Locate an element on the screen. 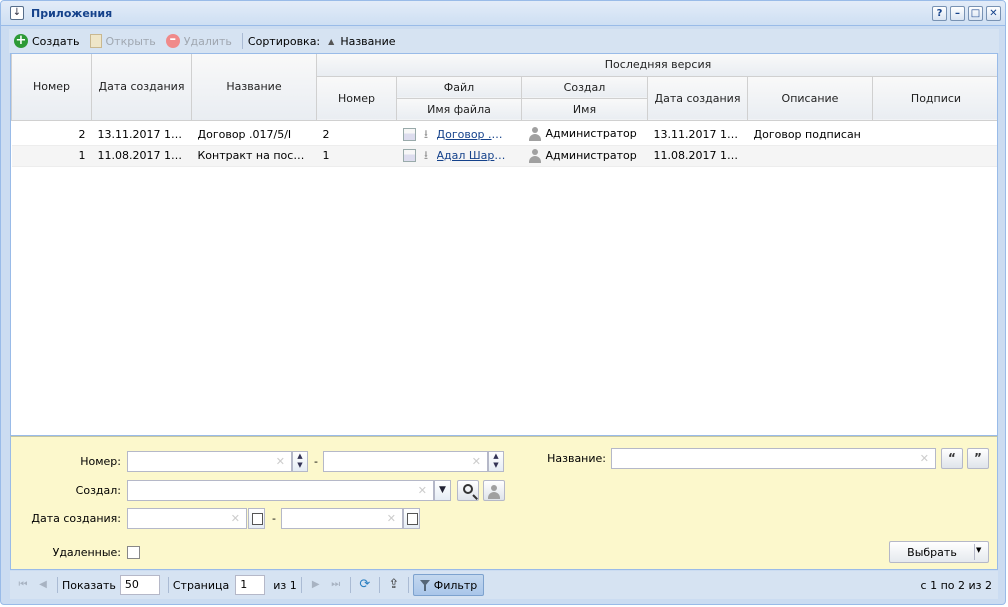 The width and height of the screenshot is (1008, 607). column-header-creator-name: Имя is located at coordinates (584, 109).